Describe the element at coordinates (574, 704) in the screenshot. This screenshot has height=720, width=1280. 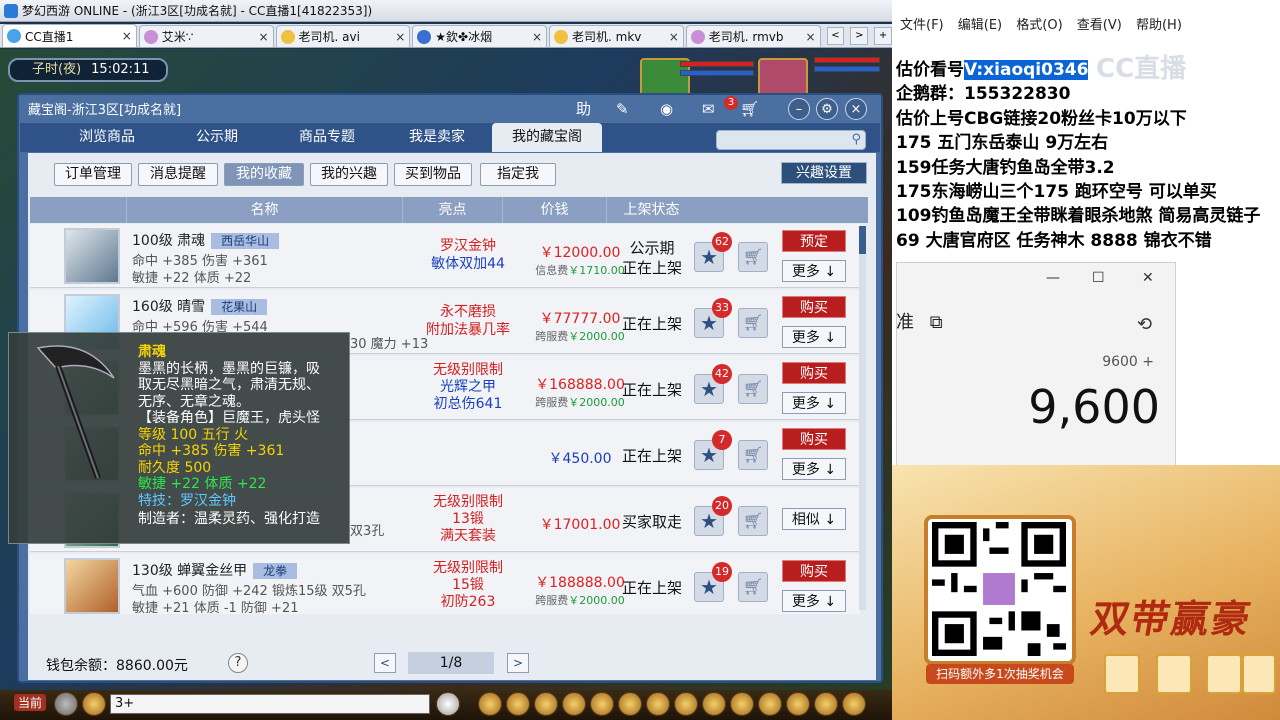
I see `menu-trade-icon` at that location.